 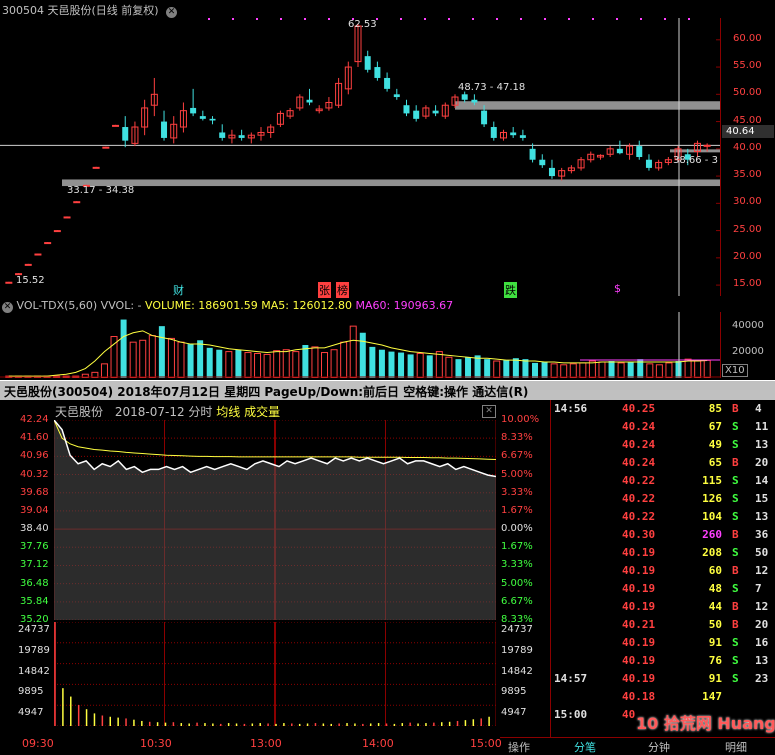 I want to click on tape-row: 14:57 40.19 91 S 23, so click(x=663, y=681).